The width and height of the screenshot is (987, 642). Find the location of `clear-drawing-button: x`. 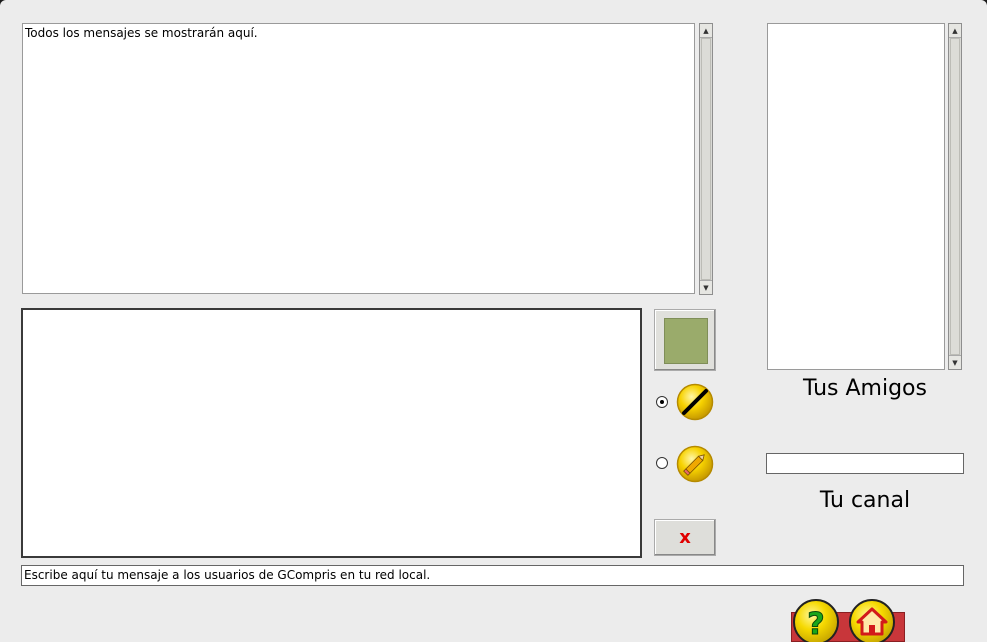

clear-drawing-button: x is located at coordinates (685, 537).